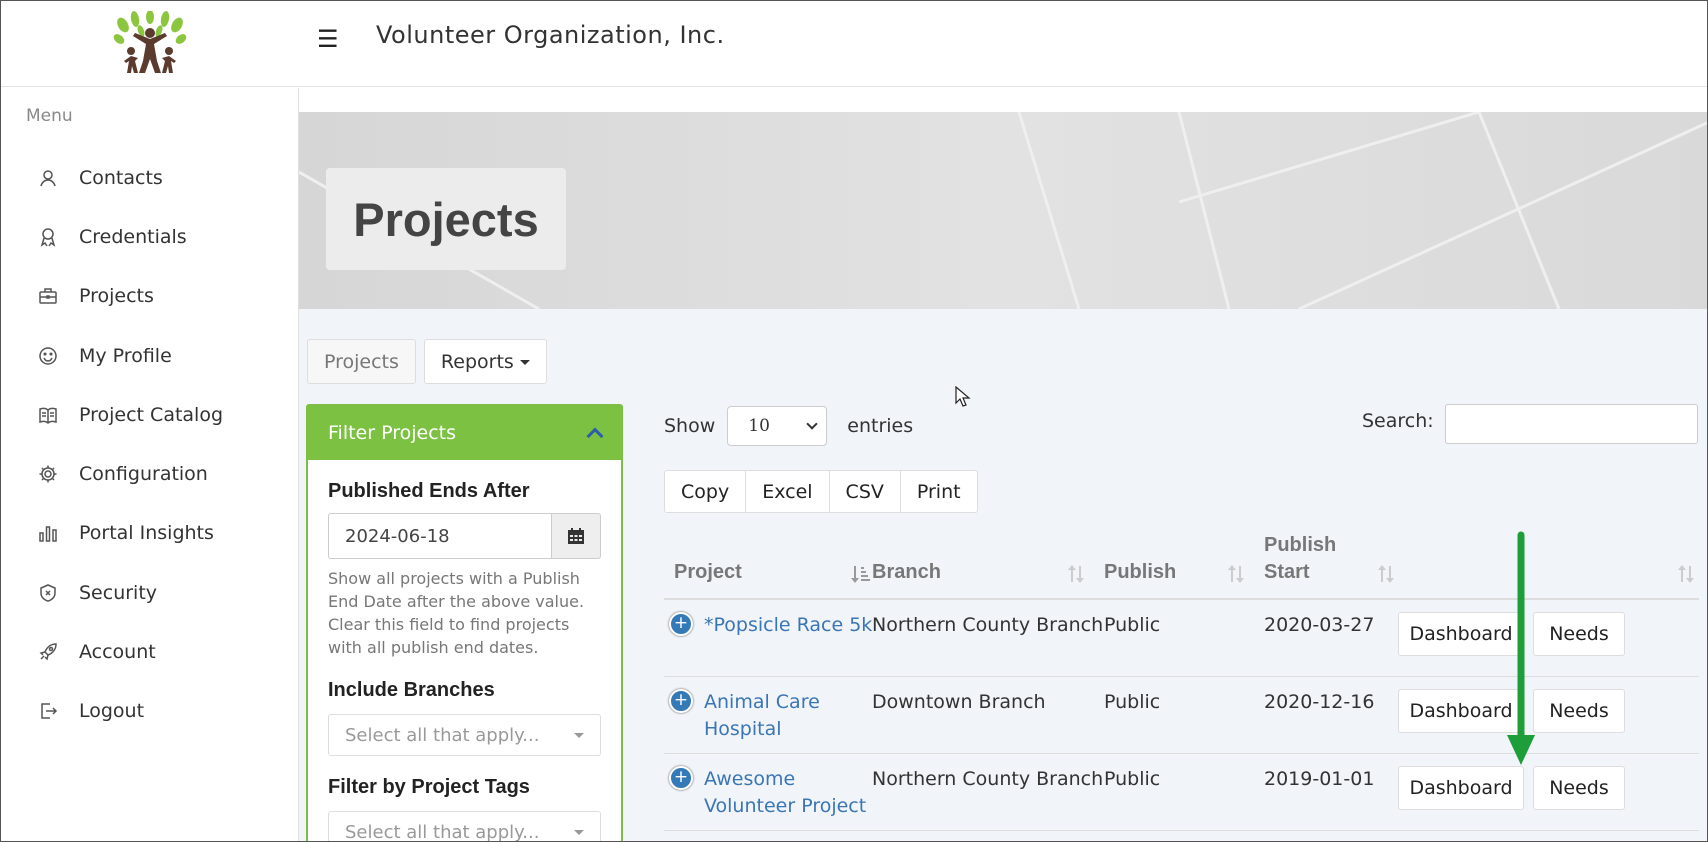  Describe the element at coordinates (1309, 559) in the screenshot. I see `header-publish-start: Publish Start` at that location.